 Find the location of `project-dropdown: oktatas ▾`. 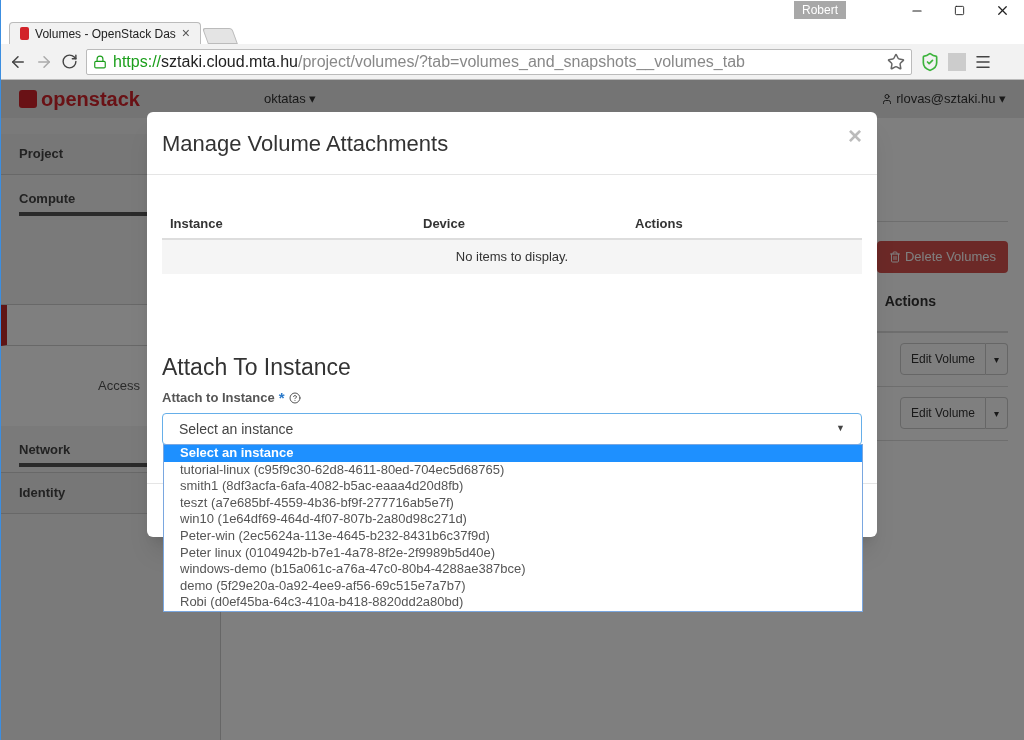

project-dropdown: oktatas ▾ is located at coordinates (290, 99).